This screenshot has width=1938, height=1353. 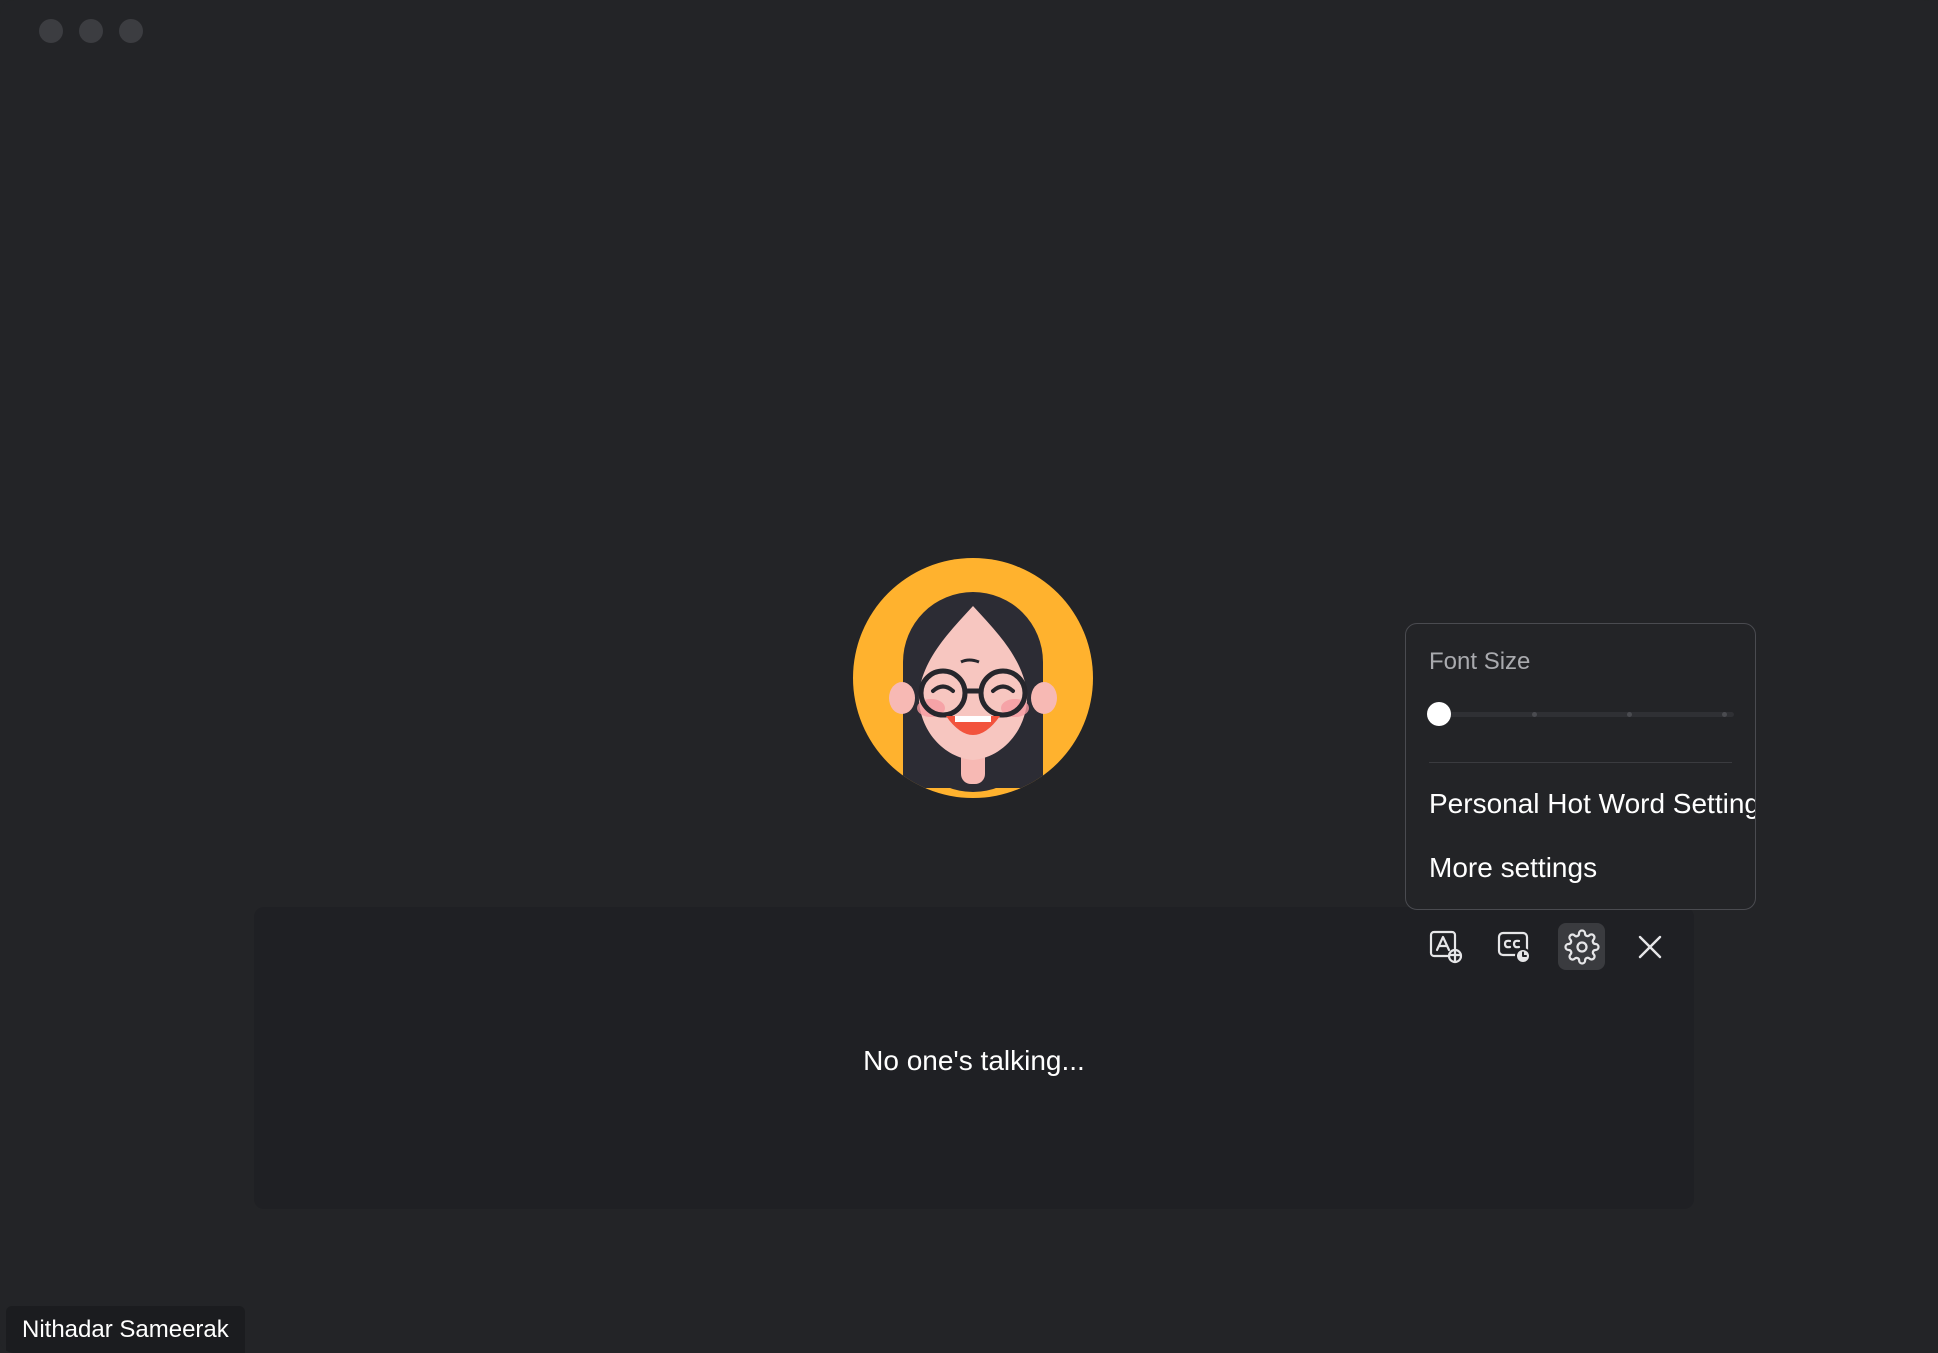 What do you see at coordinates (51, 31) in the screenshot?
I see `close-window-button` at bounding box center [51, 31].